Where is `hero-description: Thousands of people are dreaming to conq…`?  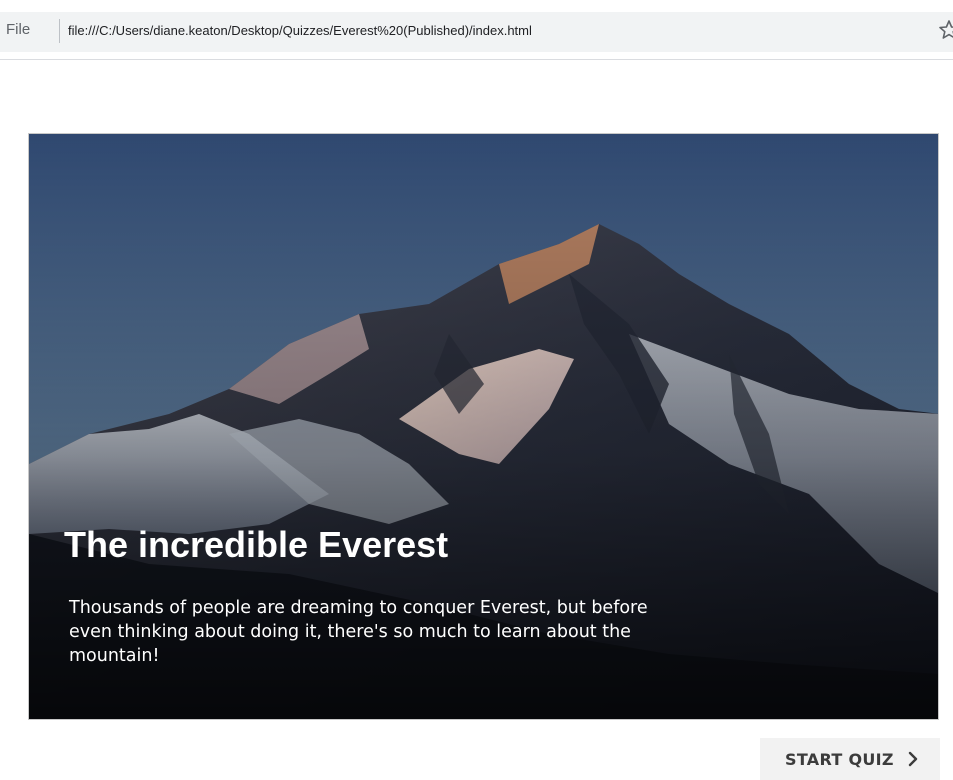 hero-description: Thousands of people are dreaming to conq… is located at coordinates (358, 632).